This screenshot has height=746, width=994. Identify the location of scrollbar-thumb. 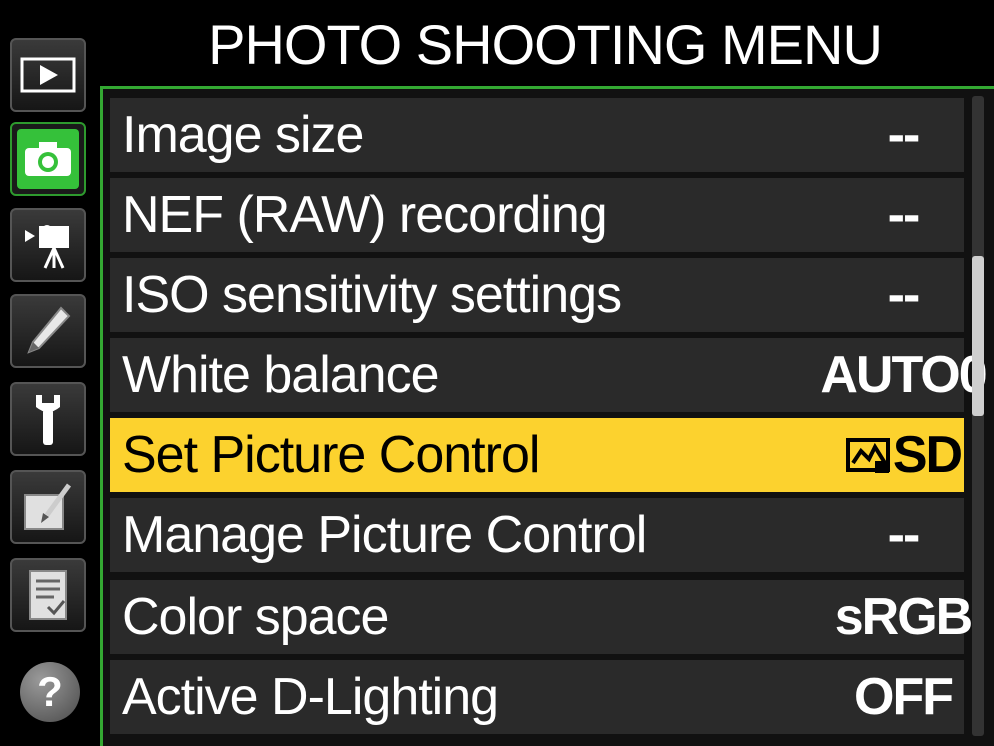
(978, 336).